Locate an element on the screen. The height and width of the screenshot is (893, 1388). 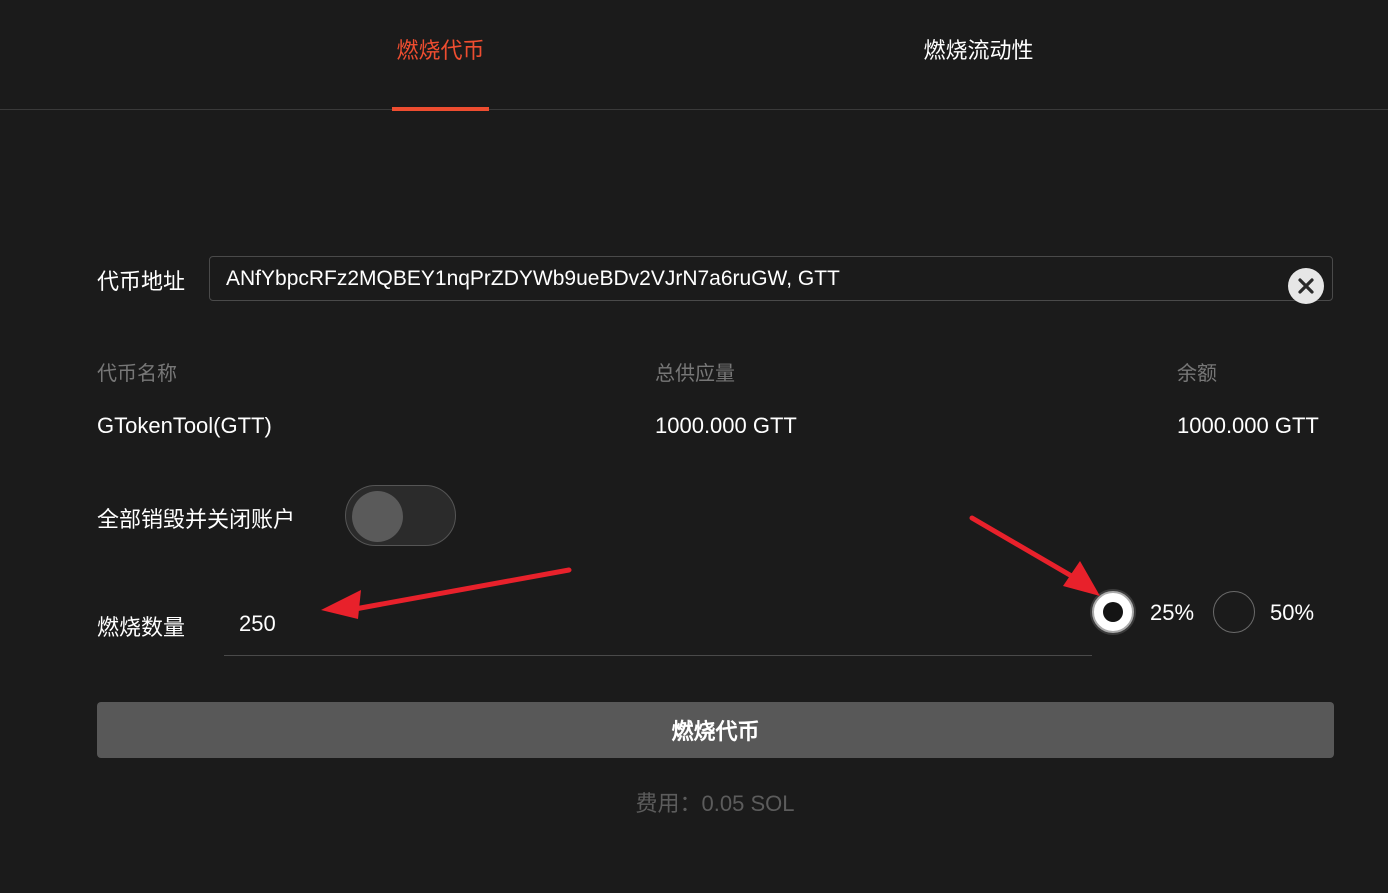
token-name-value: GTokenTool(GTT) is located at coordinates (184, 425).